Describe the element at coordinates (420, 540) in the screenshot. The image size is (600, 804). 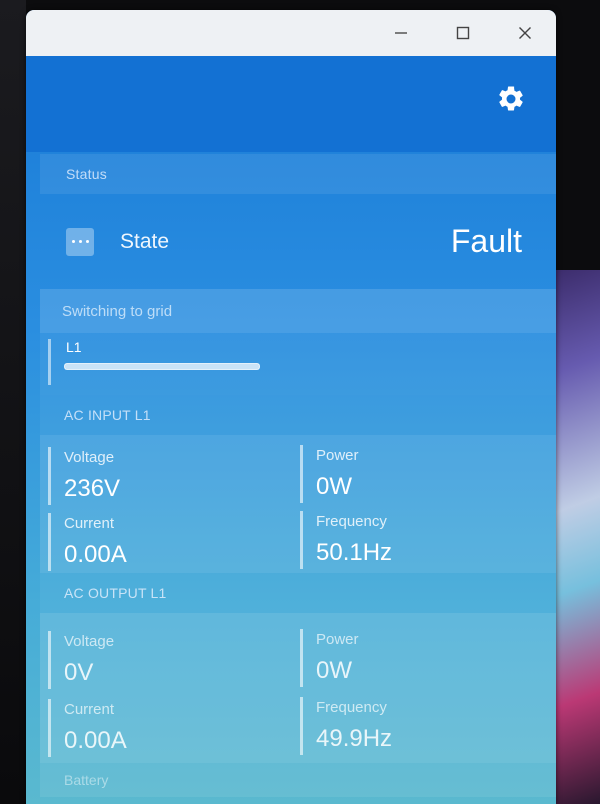
I see `ac-input-frequency: Frequency 50.1Hz` at that location.